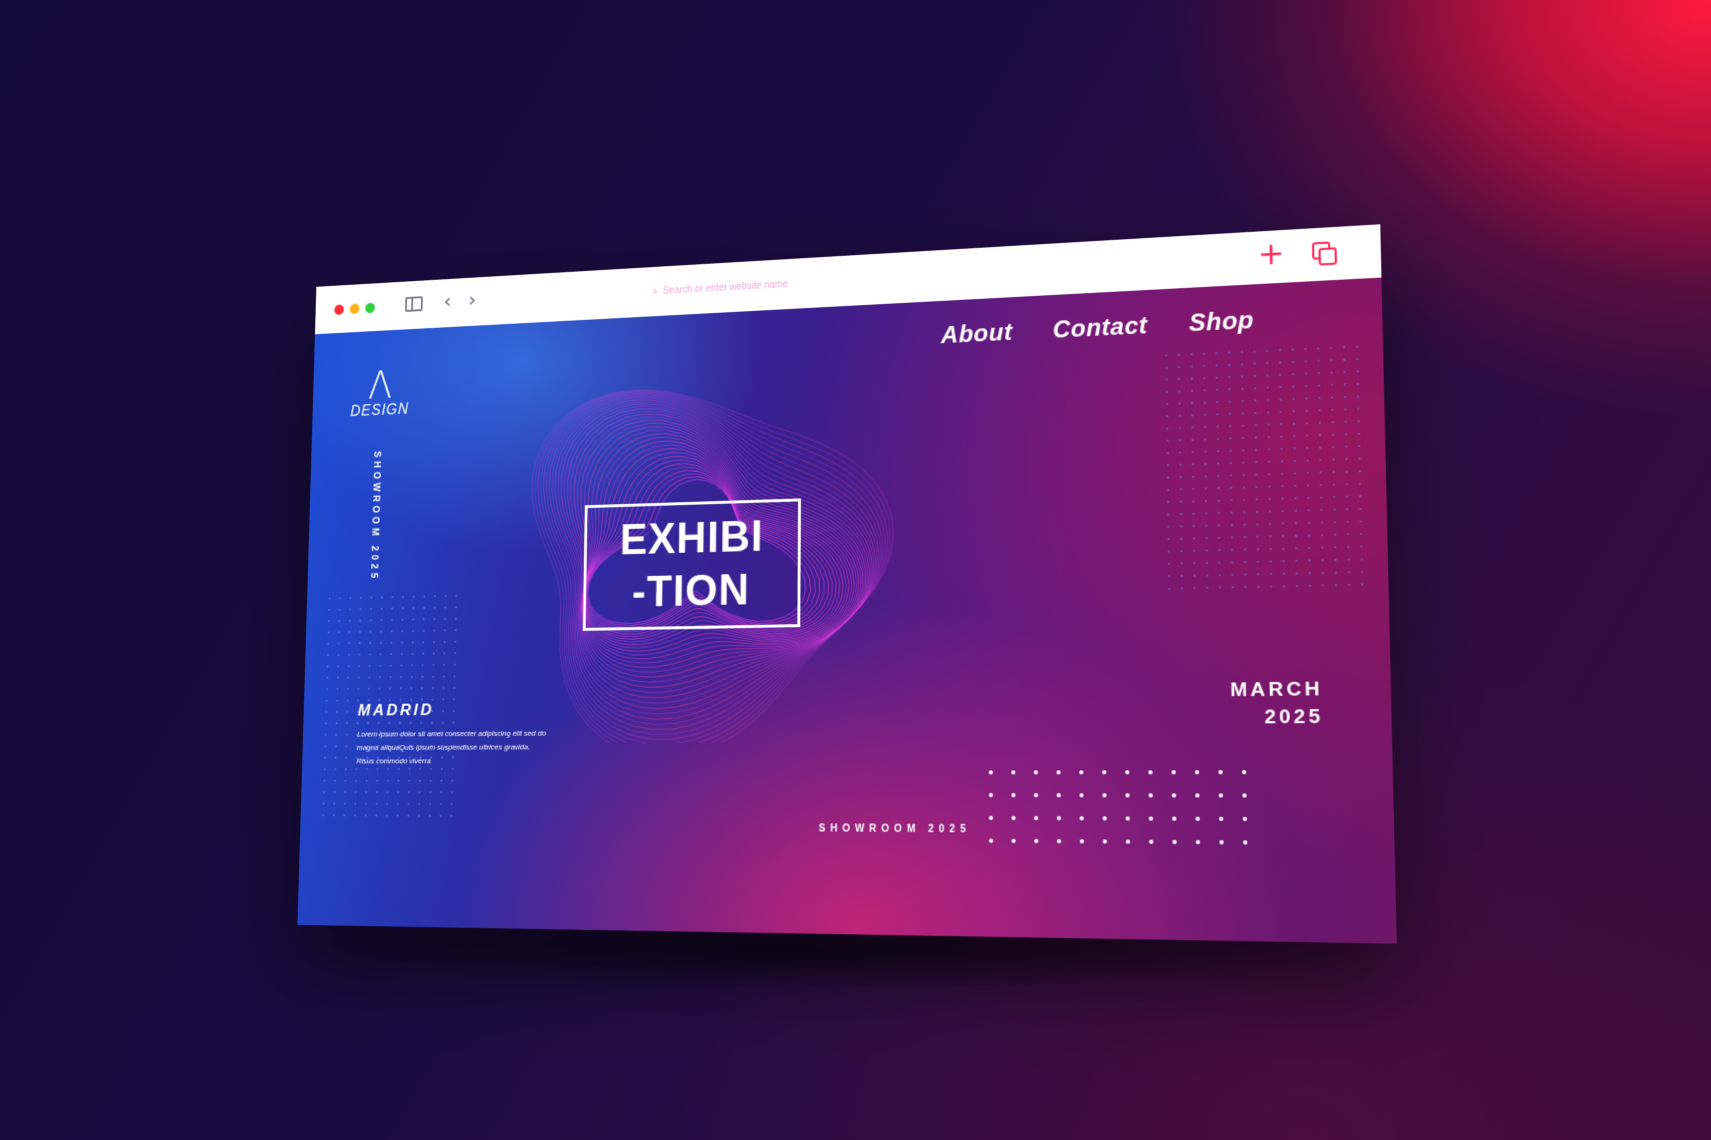 The height and width of the screenshot is (1140, 1711). What do you see at coordinates (370, 308) in the screenshot?
I see `maximize-window-button` at bounding box center [370, 308].